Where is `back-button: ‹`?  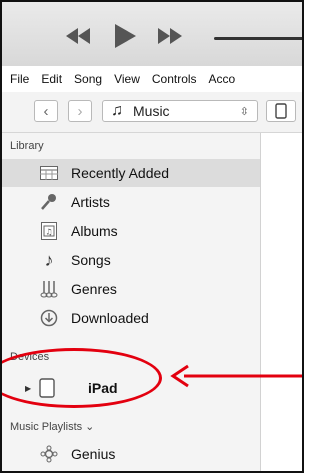
back-button: ‹ is located at coordinates (46, 111).